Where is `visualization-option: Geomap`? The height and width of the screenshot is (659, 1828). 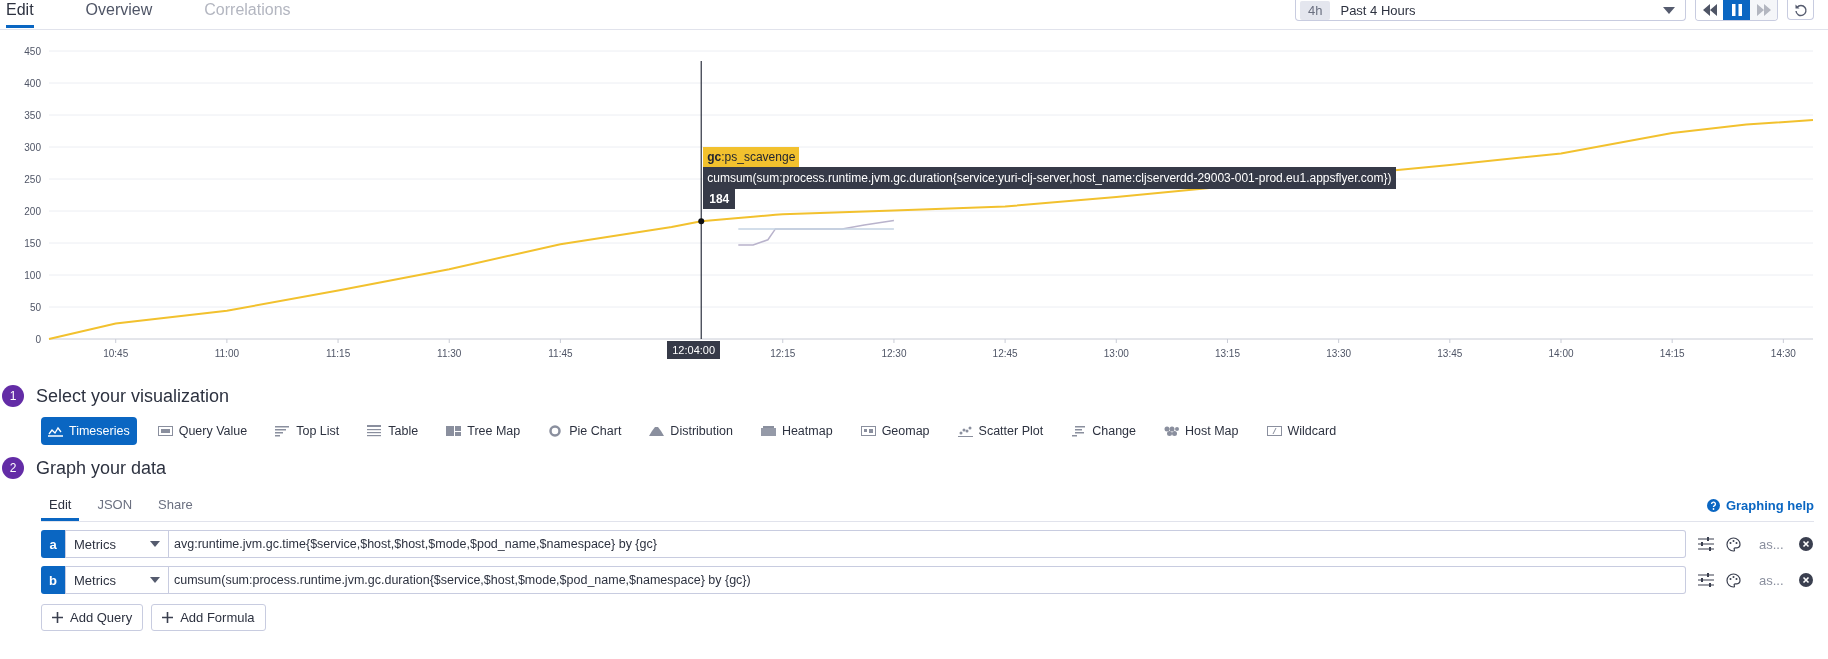
visualization-option: Geomap is located at coordinates (895, 431).